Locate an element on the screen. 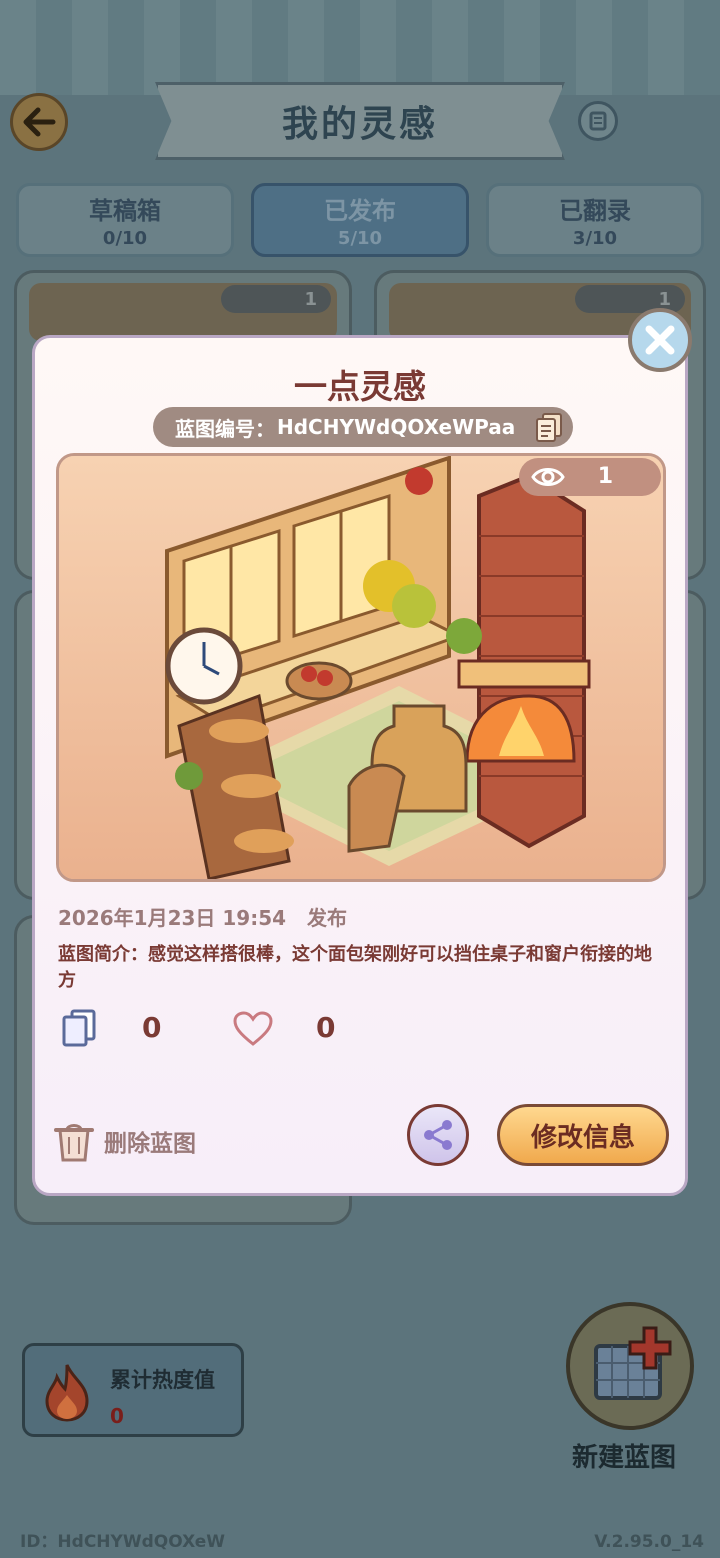 This screenshot has height=1558, width=720. publish-date: 2026年1月23日 19:54 is located at coordinates (172, 918).